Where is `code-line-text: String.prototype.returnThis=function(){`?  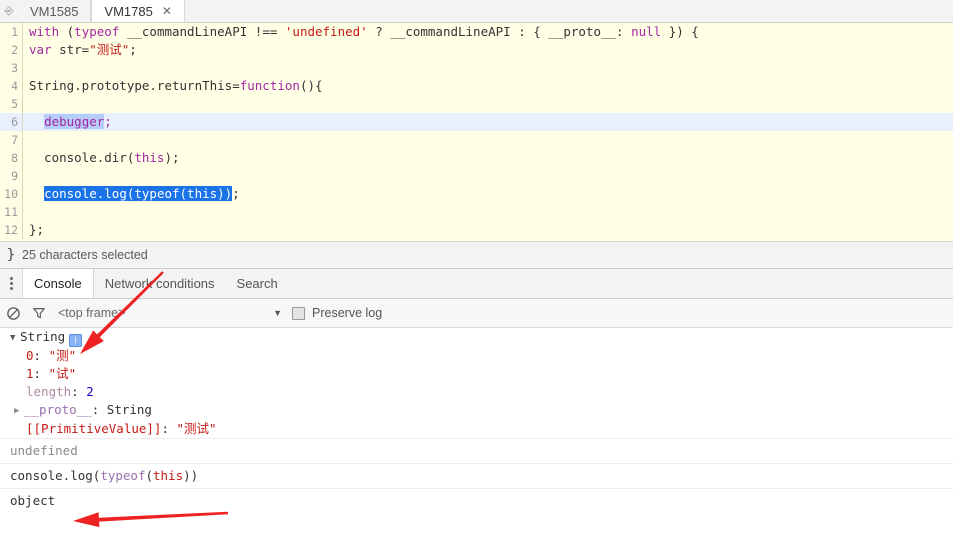 code-line-text: String.prototype.returnThis=function(){ is located at coordinates (488, 86).